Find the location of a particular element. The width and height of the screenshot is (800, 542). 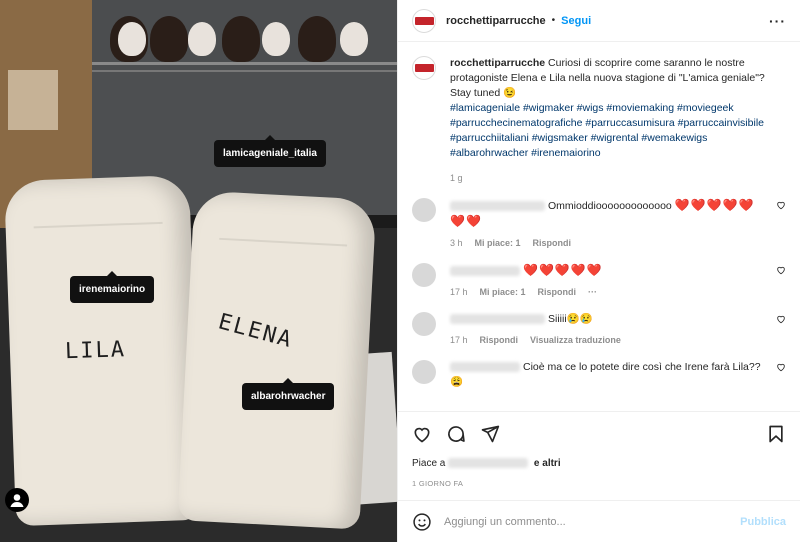

post-timestamp: 1 GIORNO FA is located at coordinates (438, 483).